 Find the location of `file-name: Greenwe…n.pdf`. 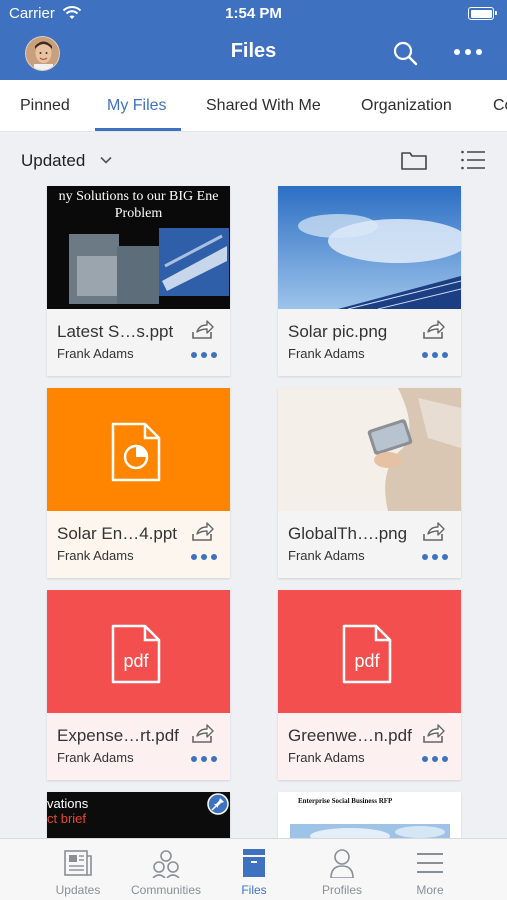

file-name: Greenwe…n.pdf is located at coordinates (350, 736).